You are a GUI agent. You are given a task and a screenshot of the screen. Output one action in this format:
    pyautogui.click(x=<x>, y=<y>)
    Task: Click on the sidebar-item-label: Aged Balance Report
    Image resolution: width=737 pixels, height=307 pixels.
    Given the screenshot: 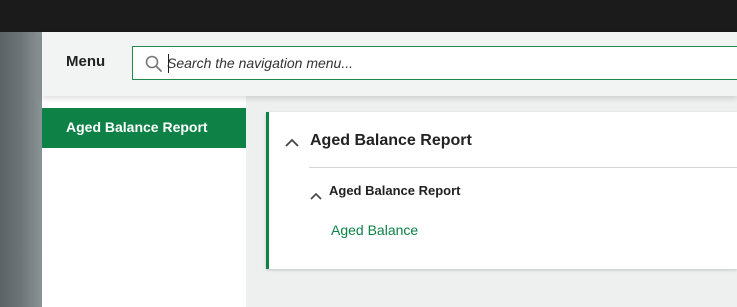 What is the action you would take?
    pyautogui.click(x=137, y=127)
    